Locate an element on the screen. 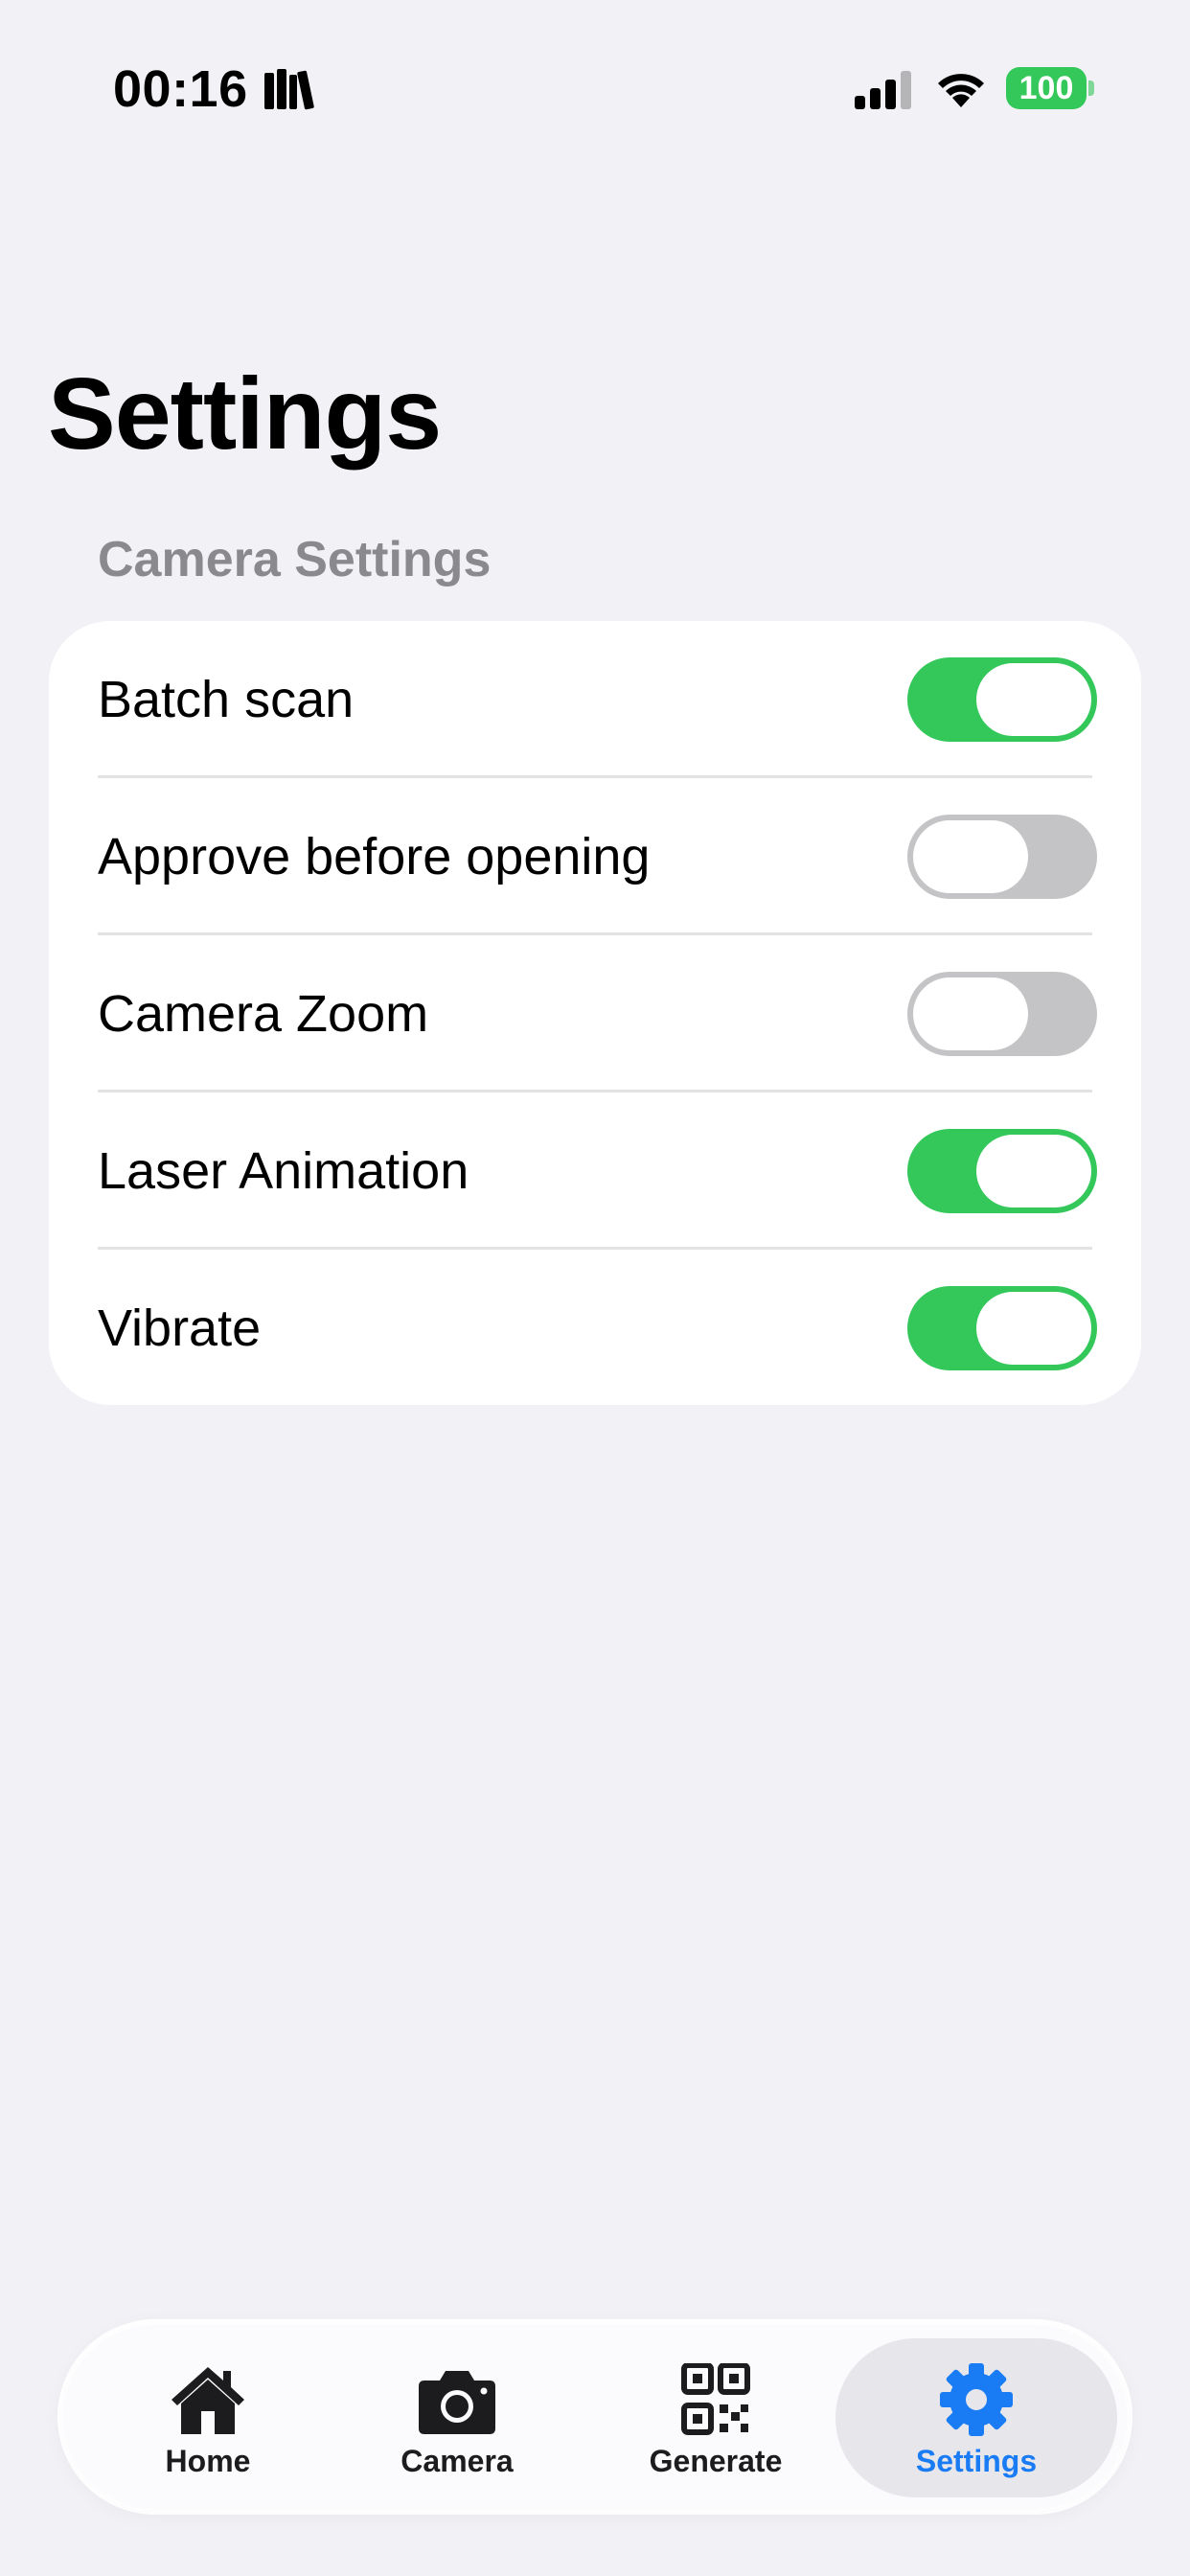 Image resolution: width=1190 pixels, height=2576 pixels. camera-icon is located at coordinates (457, 2402).